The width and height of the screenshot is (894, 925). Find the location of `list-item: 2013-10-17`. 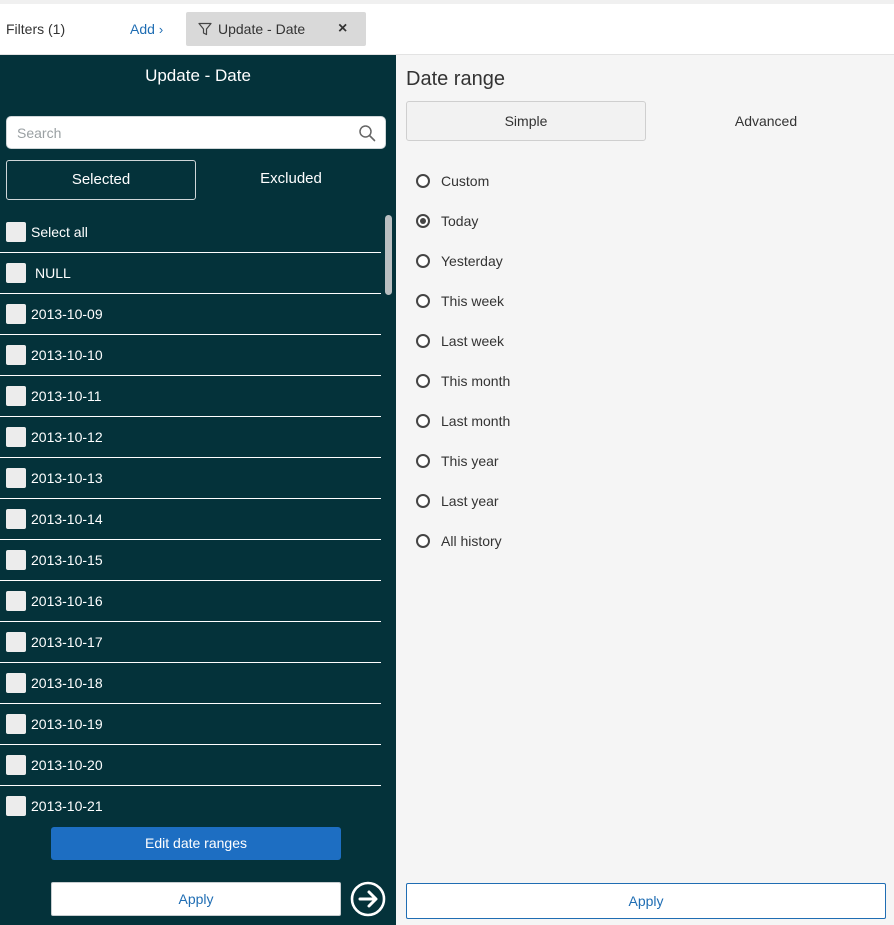

list-item: 2013-10-17 is located at coordinates (190, 642).